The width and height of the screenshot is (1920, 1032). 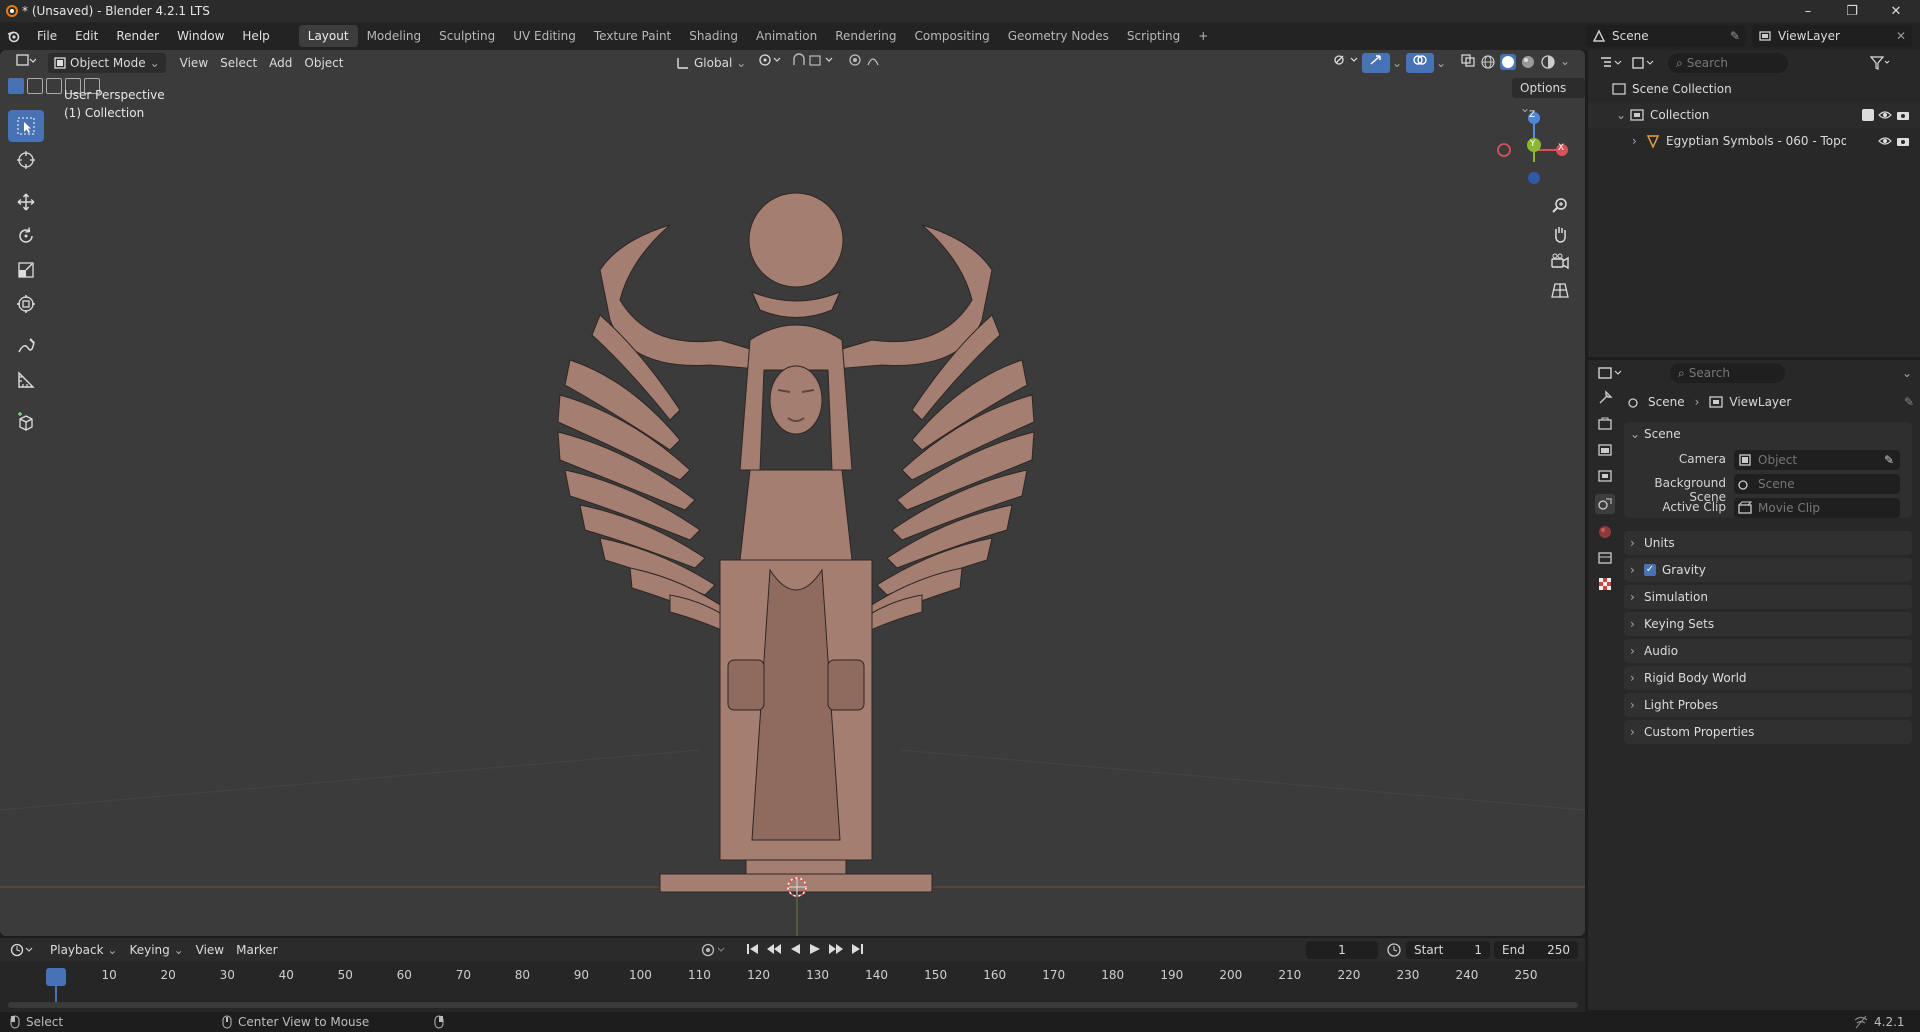 What do you see at coordinates (56, 977) in the screenshot?
I see `playhead` at bounding box center [56, 977].